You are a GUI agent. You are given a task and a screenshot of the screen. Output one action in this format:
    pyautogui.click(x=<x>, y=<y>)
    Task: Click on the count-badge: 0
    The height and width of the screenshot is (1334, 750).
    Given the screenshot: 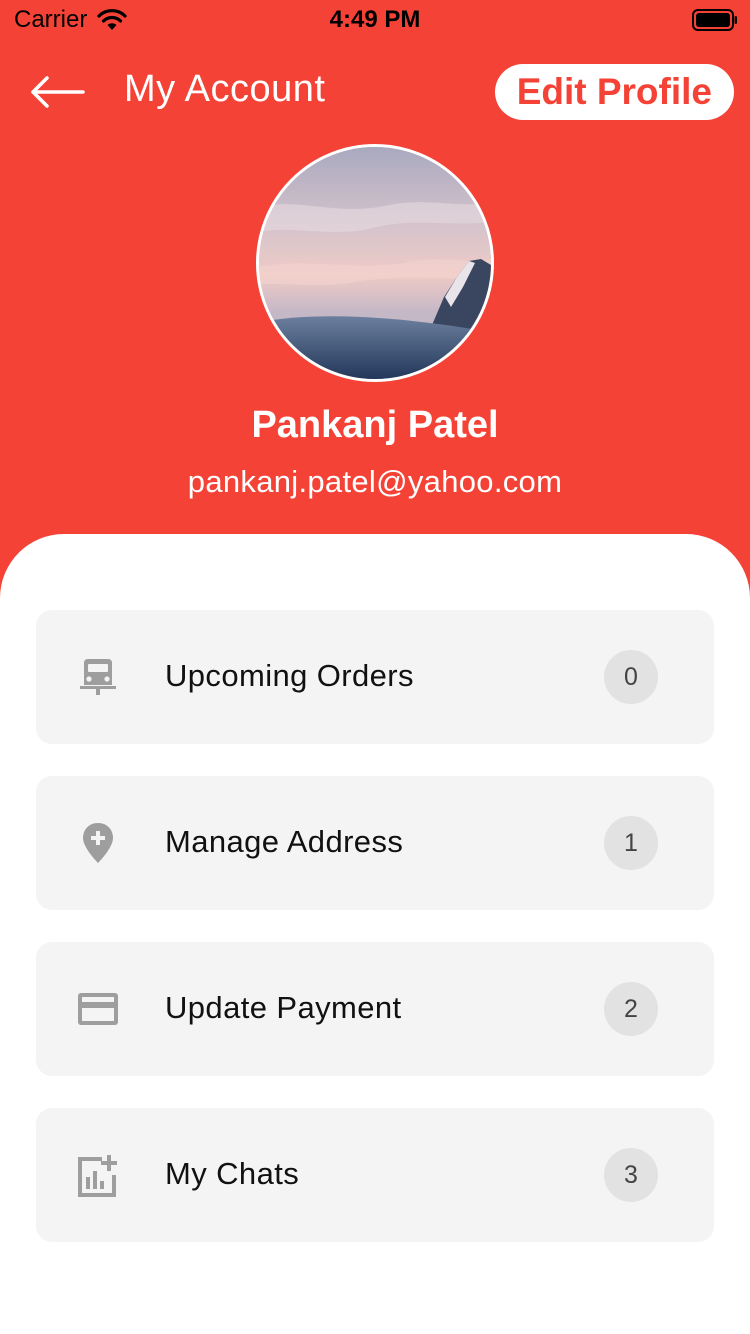 What is the action you would take?
    pyautogui.click(x=631, y=677)
    